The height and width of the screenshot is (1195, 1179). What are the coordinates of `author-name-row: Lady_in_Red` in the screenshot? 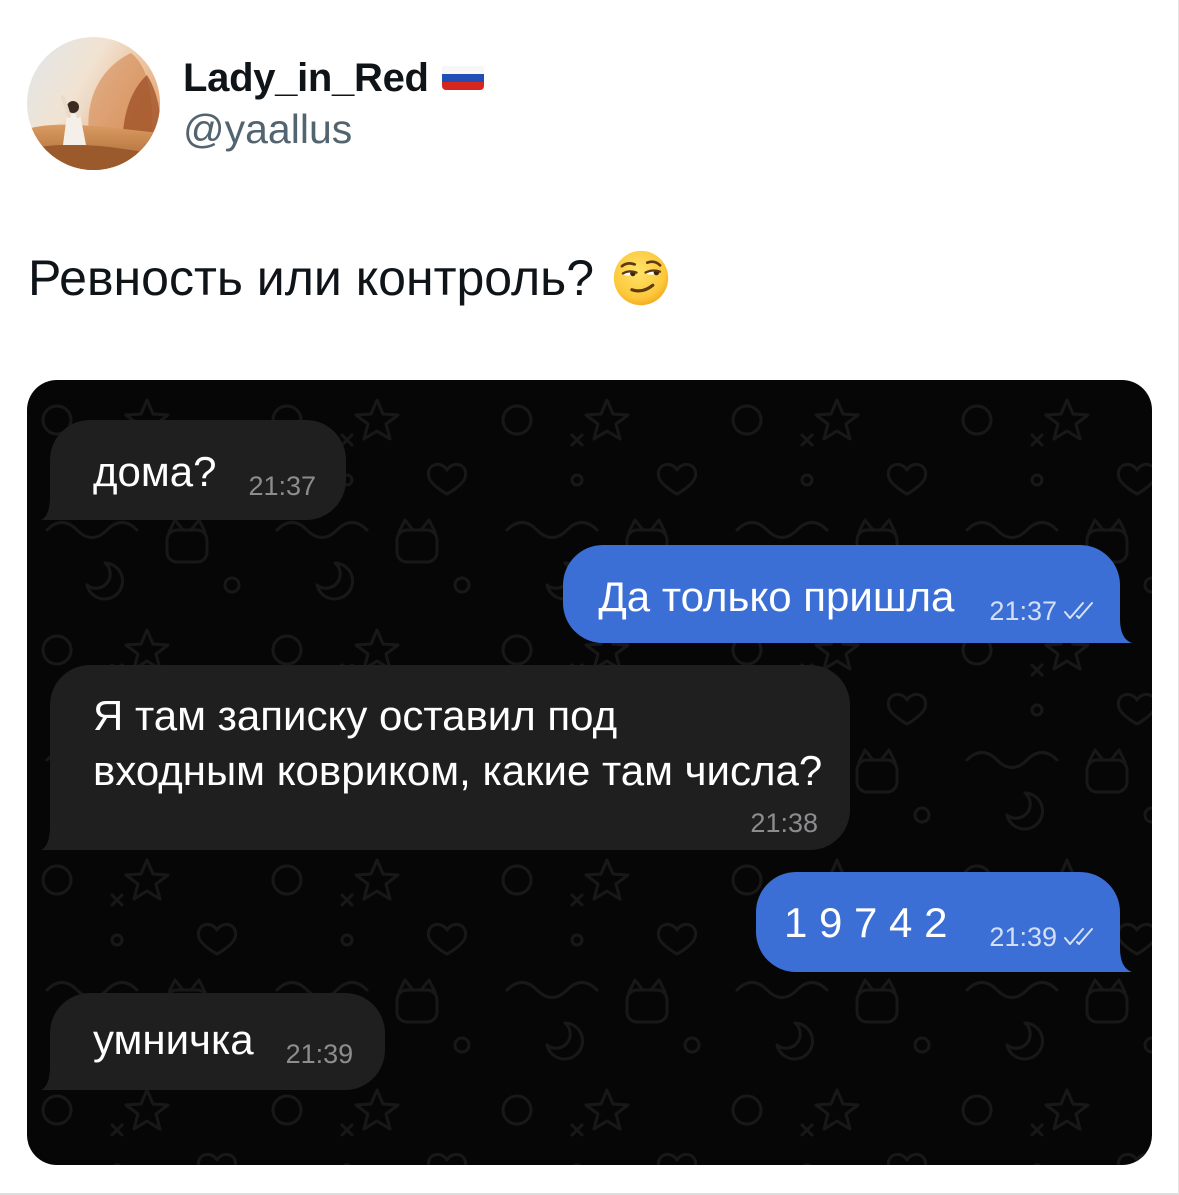 It's located at (333, 78).